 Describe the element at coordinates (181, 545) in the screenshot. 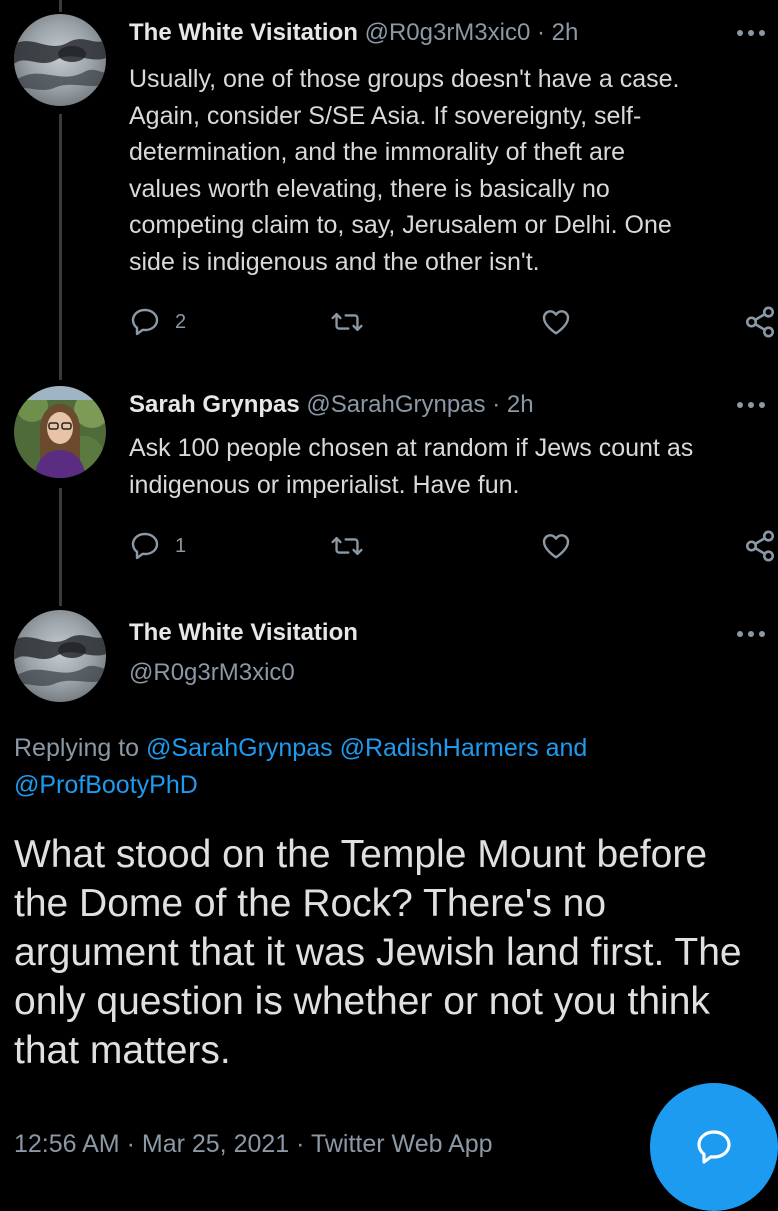

I see `reply-count: 1` at that location.